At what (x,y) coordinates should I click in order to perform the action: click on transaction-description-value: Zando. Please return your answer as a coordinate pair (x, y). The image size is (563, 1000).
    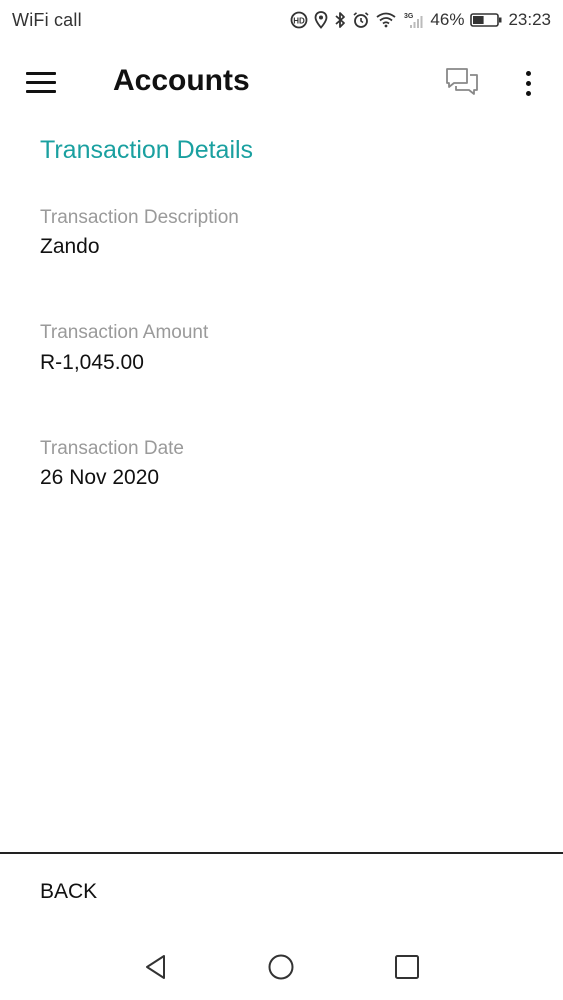
    Looking at the image, I should click on (70, 246).